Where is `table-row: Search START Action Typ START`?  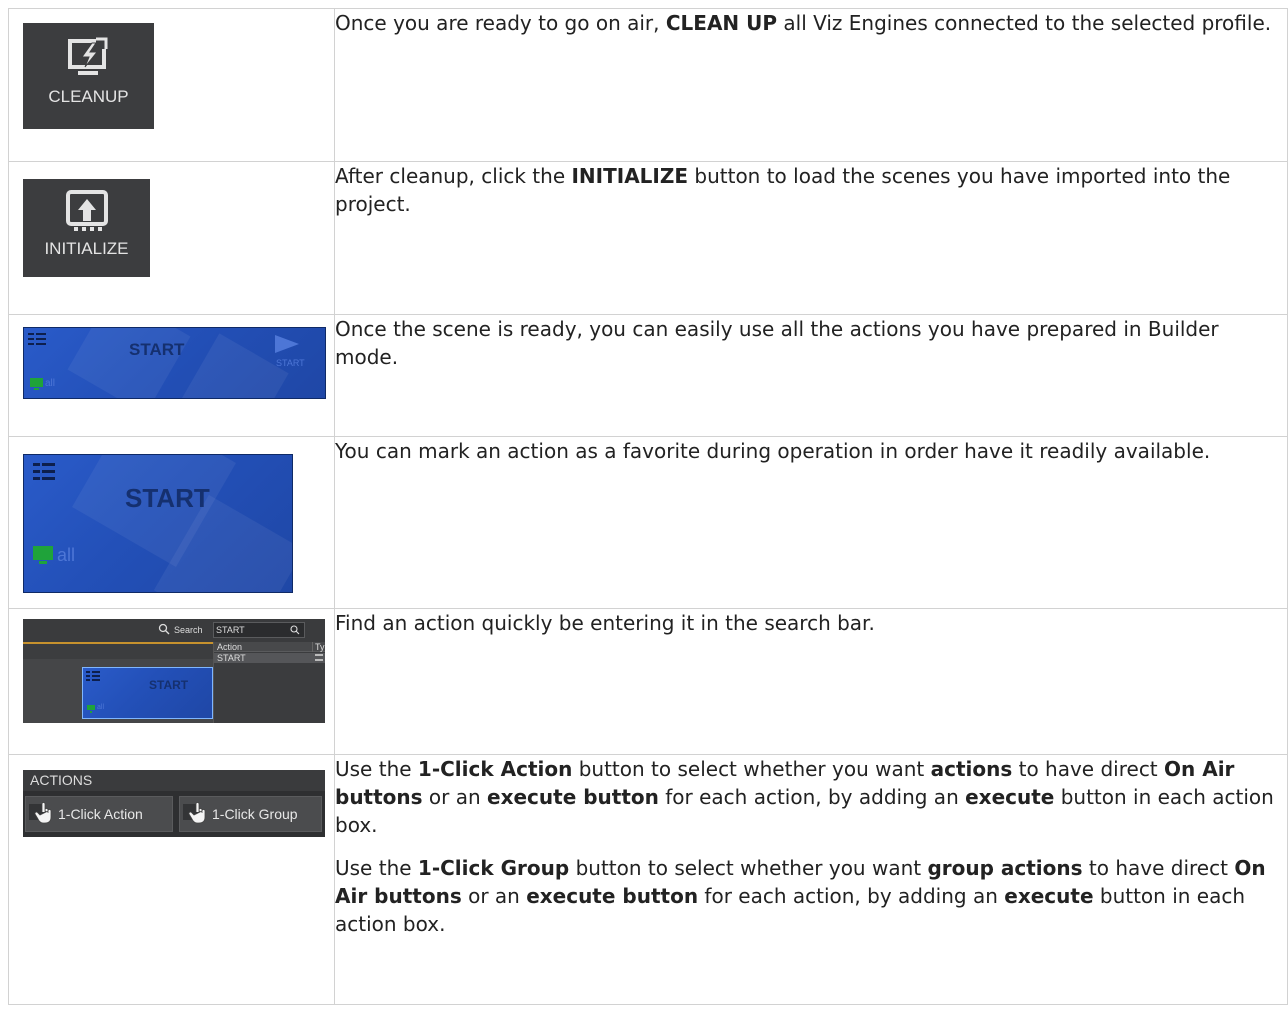 table-row: Search START Action Typ START is located at coordinates (648, 681).